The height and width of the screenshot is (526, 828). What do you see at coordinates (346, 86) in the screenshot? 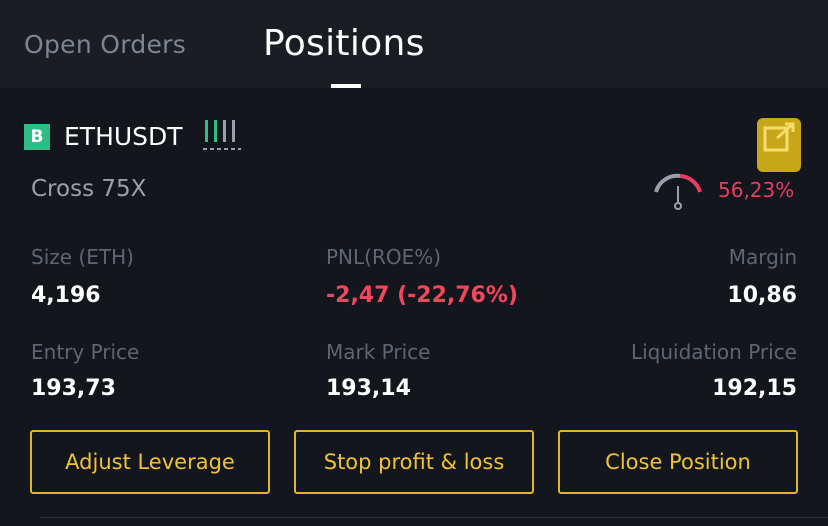
I see `tab-active-indicator` at bounding box center [346, 86].